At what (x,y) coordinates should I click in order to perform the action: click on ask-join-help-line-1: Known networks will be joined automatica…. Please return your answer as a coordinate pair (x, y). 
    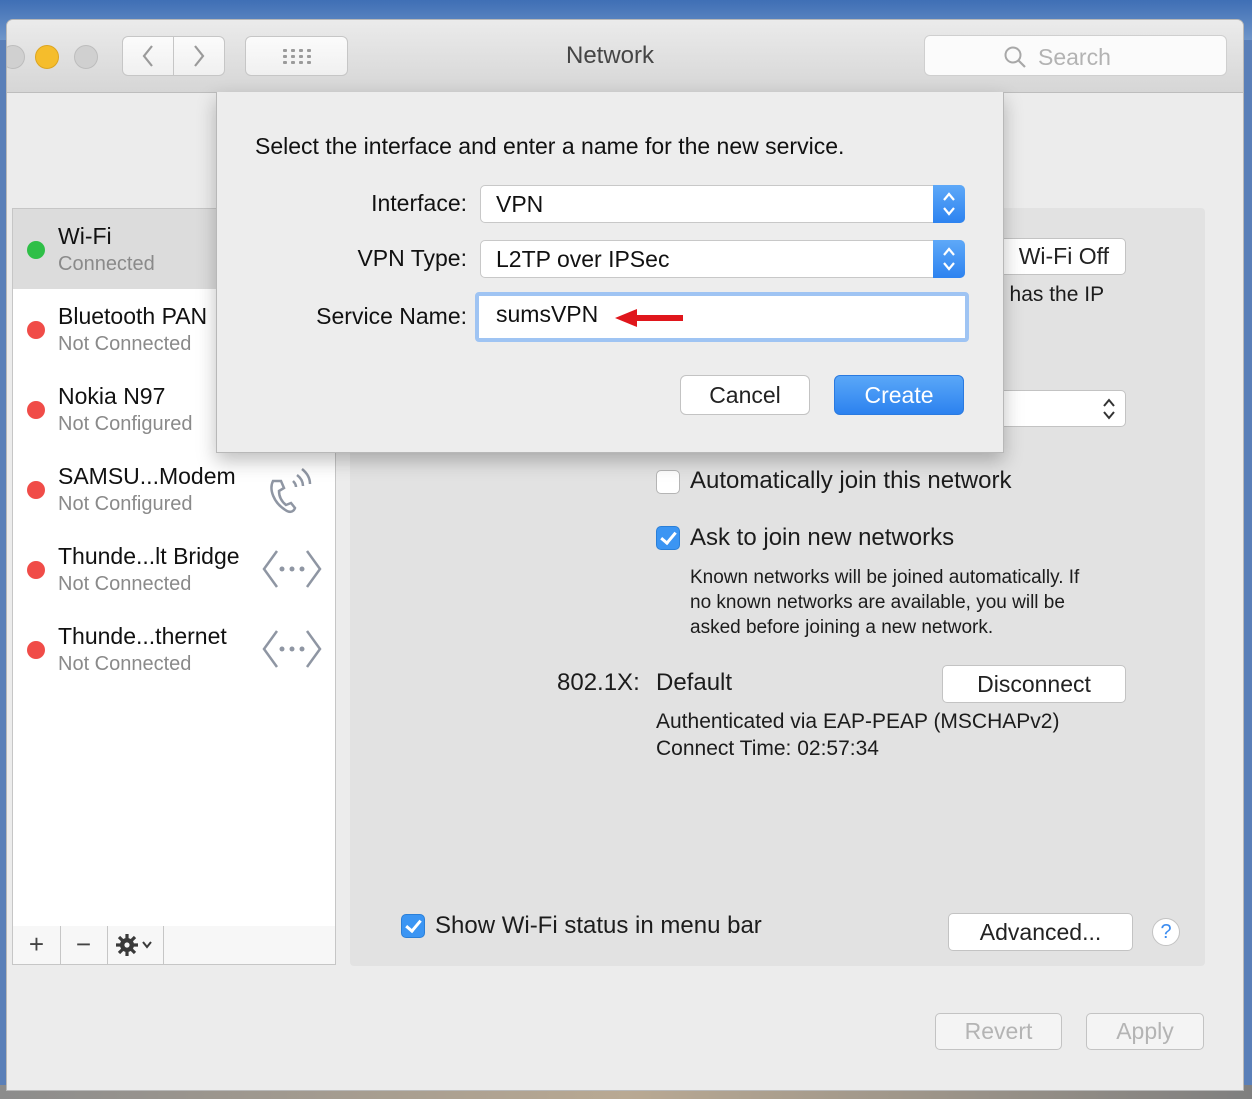
    Looking at the image, I should click on (885, 577).